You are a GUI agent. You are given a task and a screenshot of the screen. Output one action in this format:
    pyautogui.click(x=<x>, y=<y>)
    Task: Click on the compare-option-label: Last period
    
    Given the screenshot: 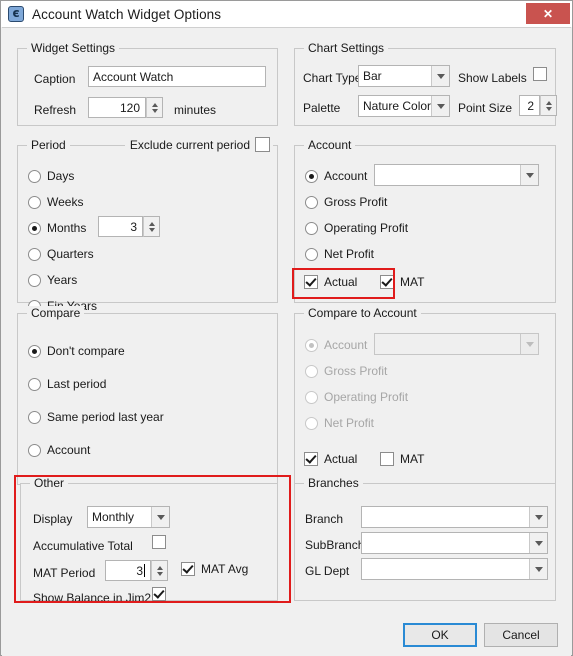 What is the action you would take?
    pyautogui.click(x=77, y=384)
    